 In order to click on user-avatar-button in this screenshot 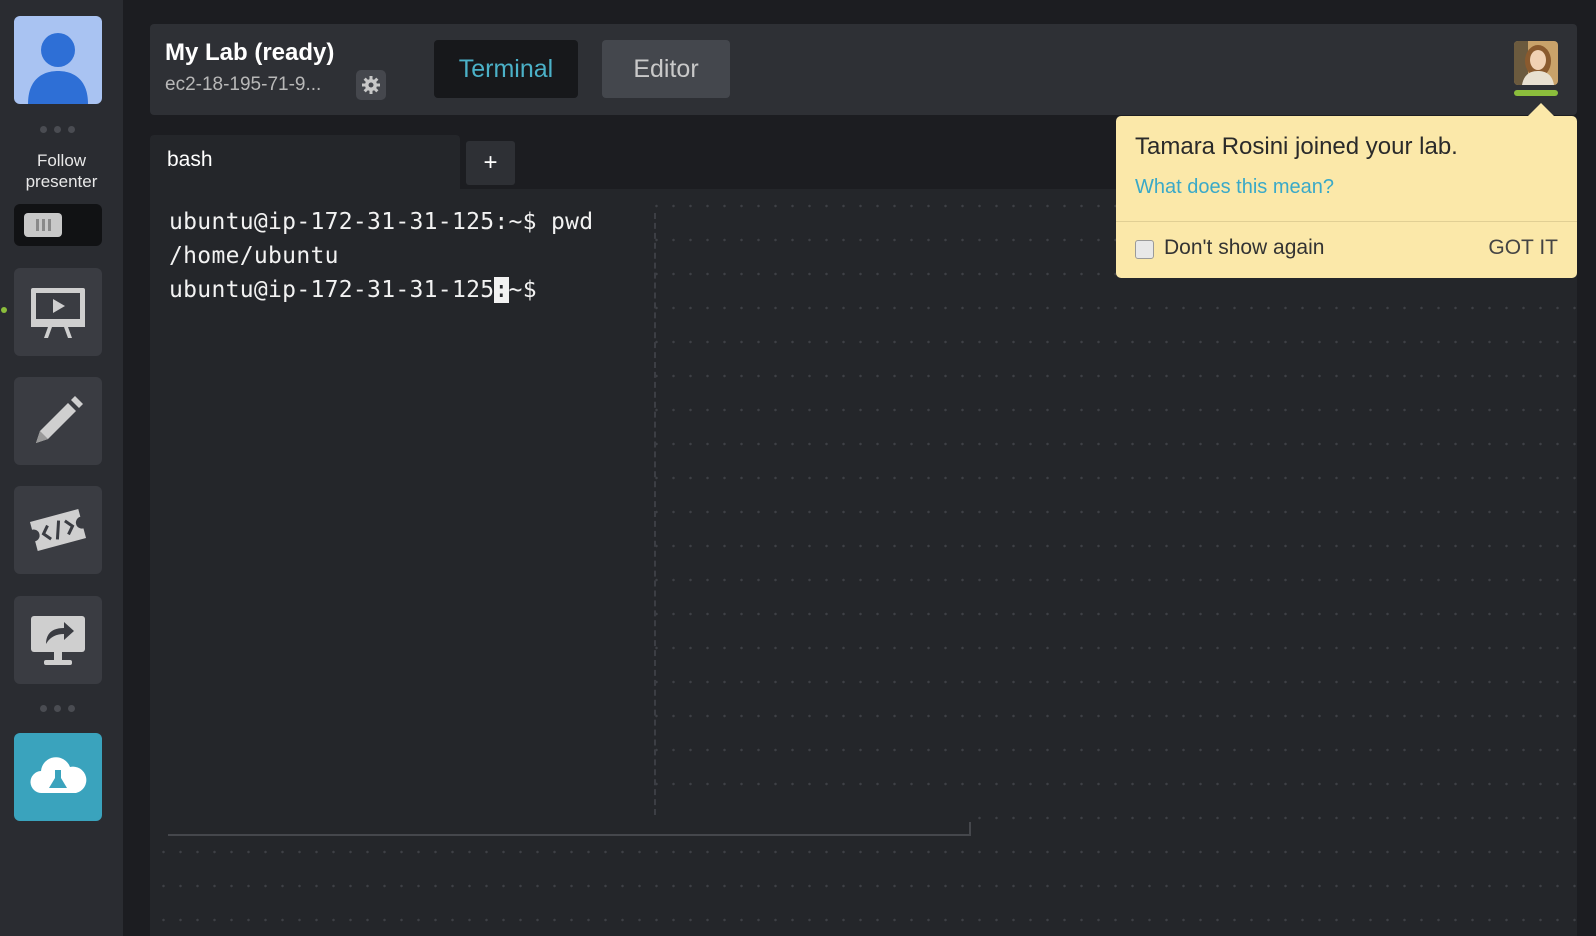, I will do `click(58, 60)`.